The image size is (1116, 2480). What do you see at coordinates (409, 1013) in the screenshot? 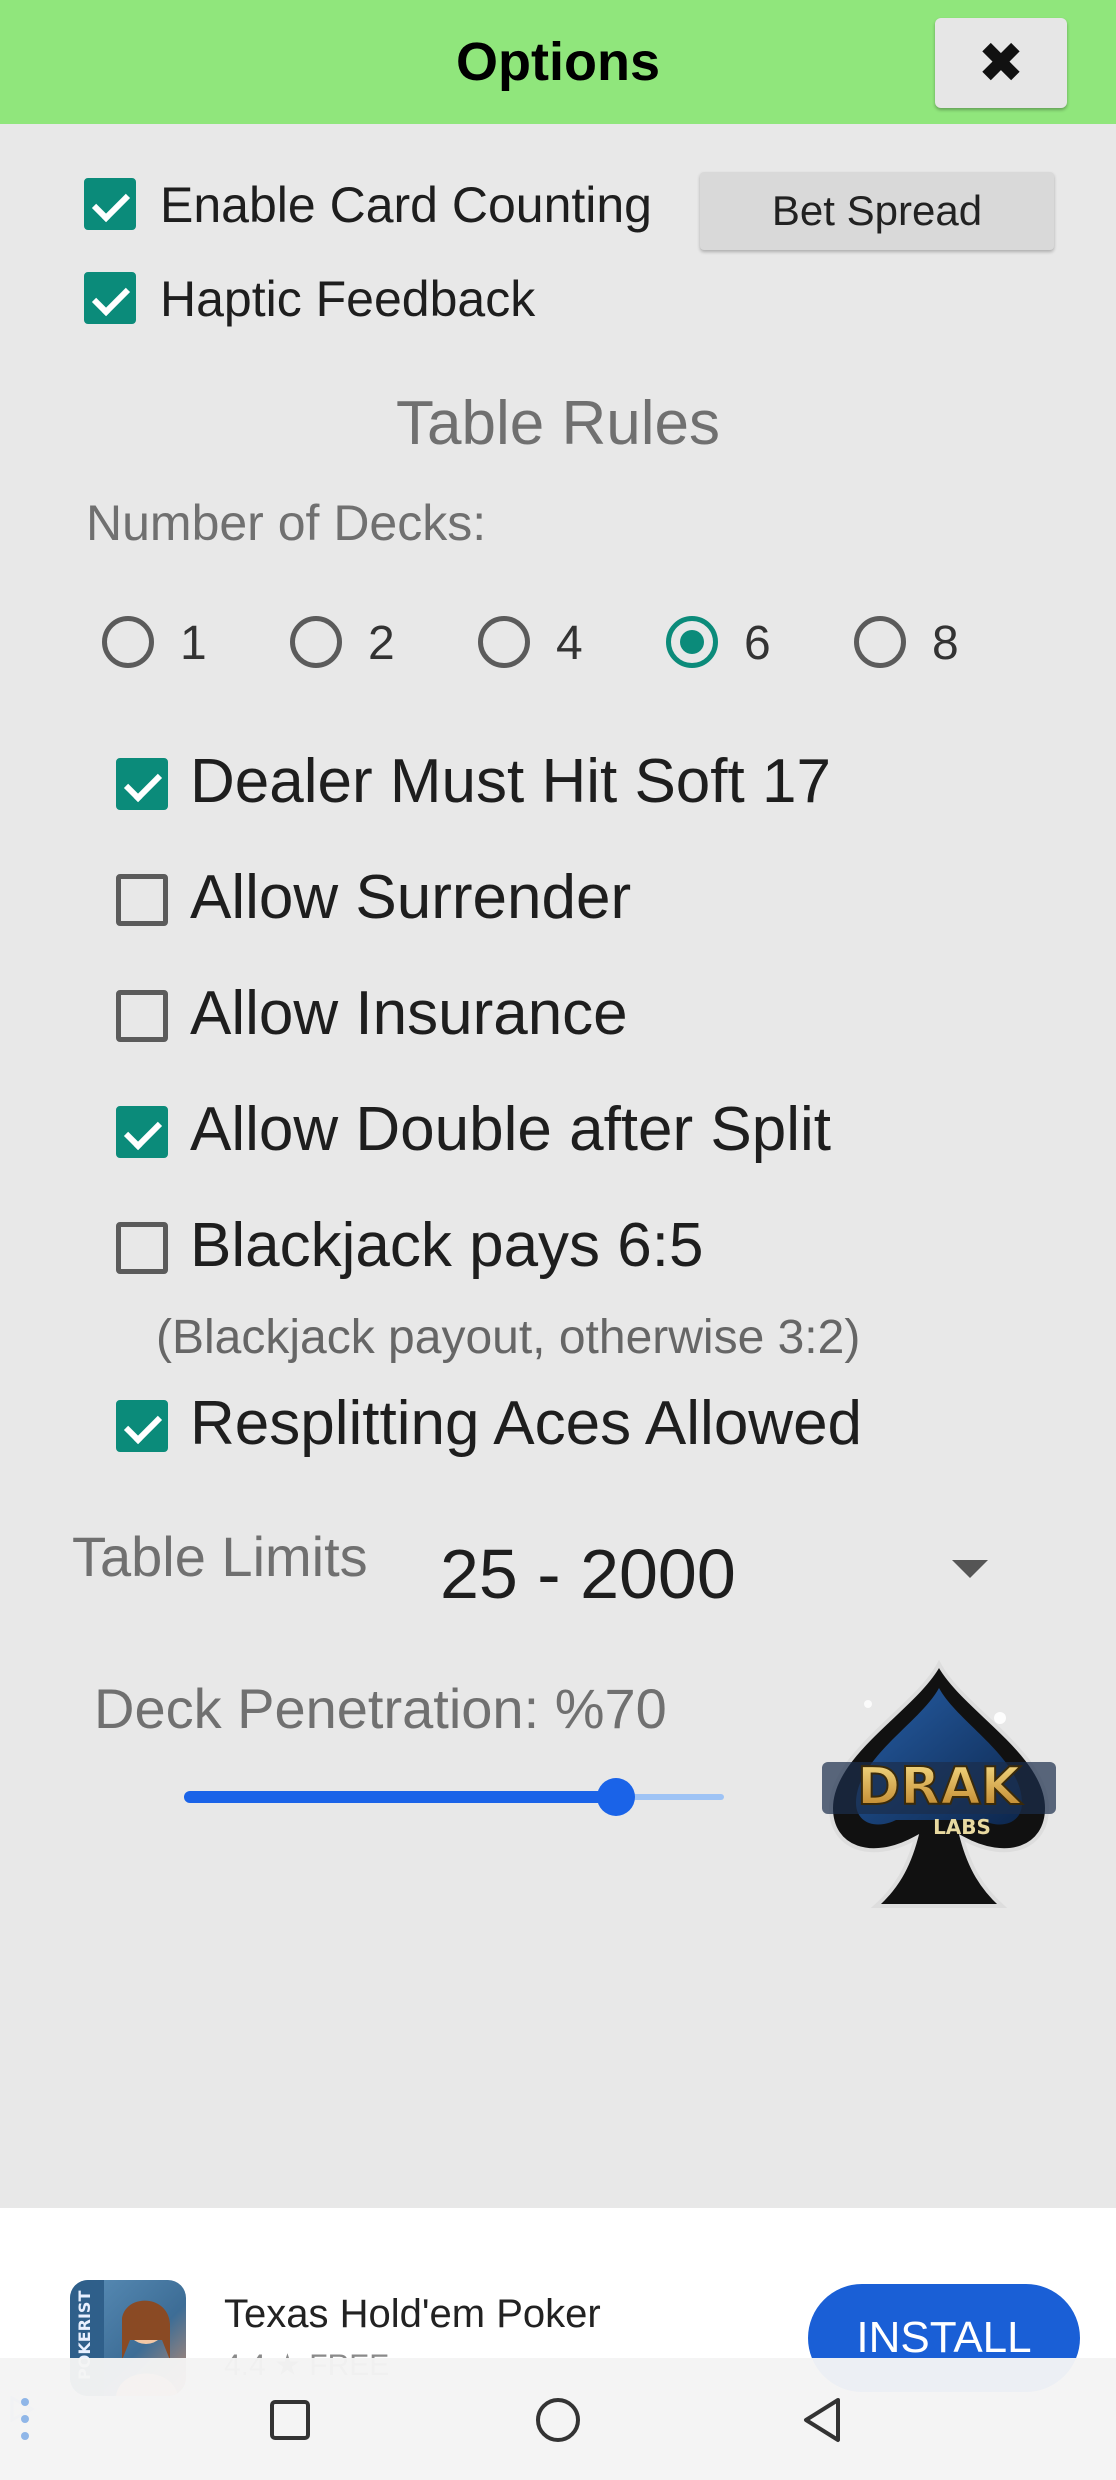
I see `allow-insurance-label: Allow Insurance` at bounding box center [409, 1013].